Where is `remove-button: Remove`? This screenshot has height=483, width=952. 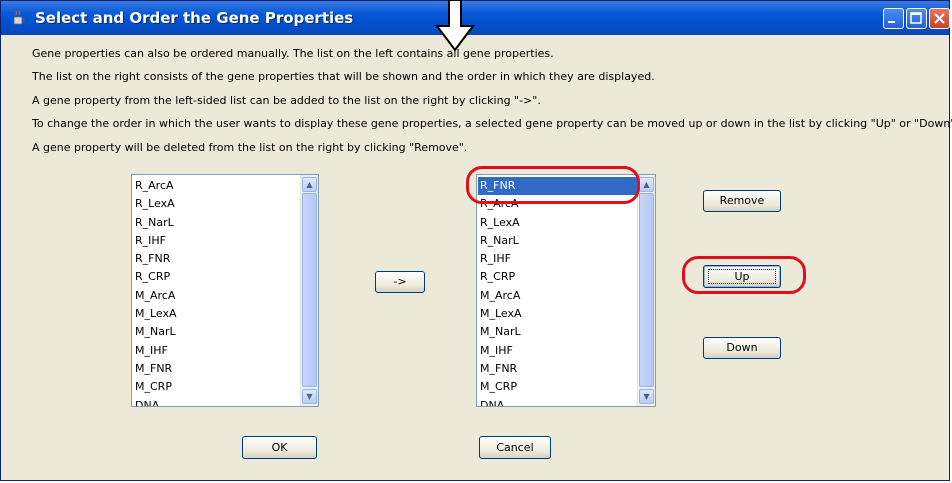
remove-button: Remove is located at coordinates (742, 201).